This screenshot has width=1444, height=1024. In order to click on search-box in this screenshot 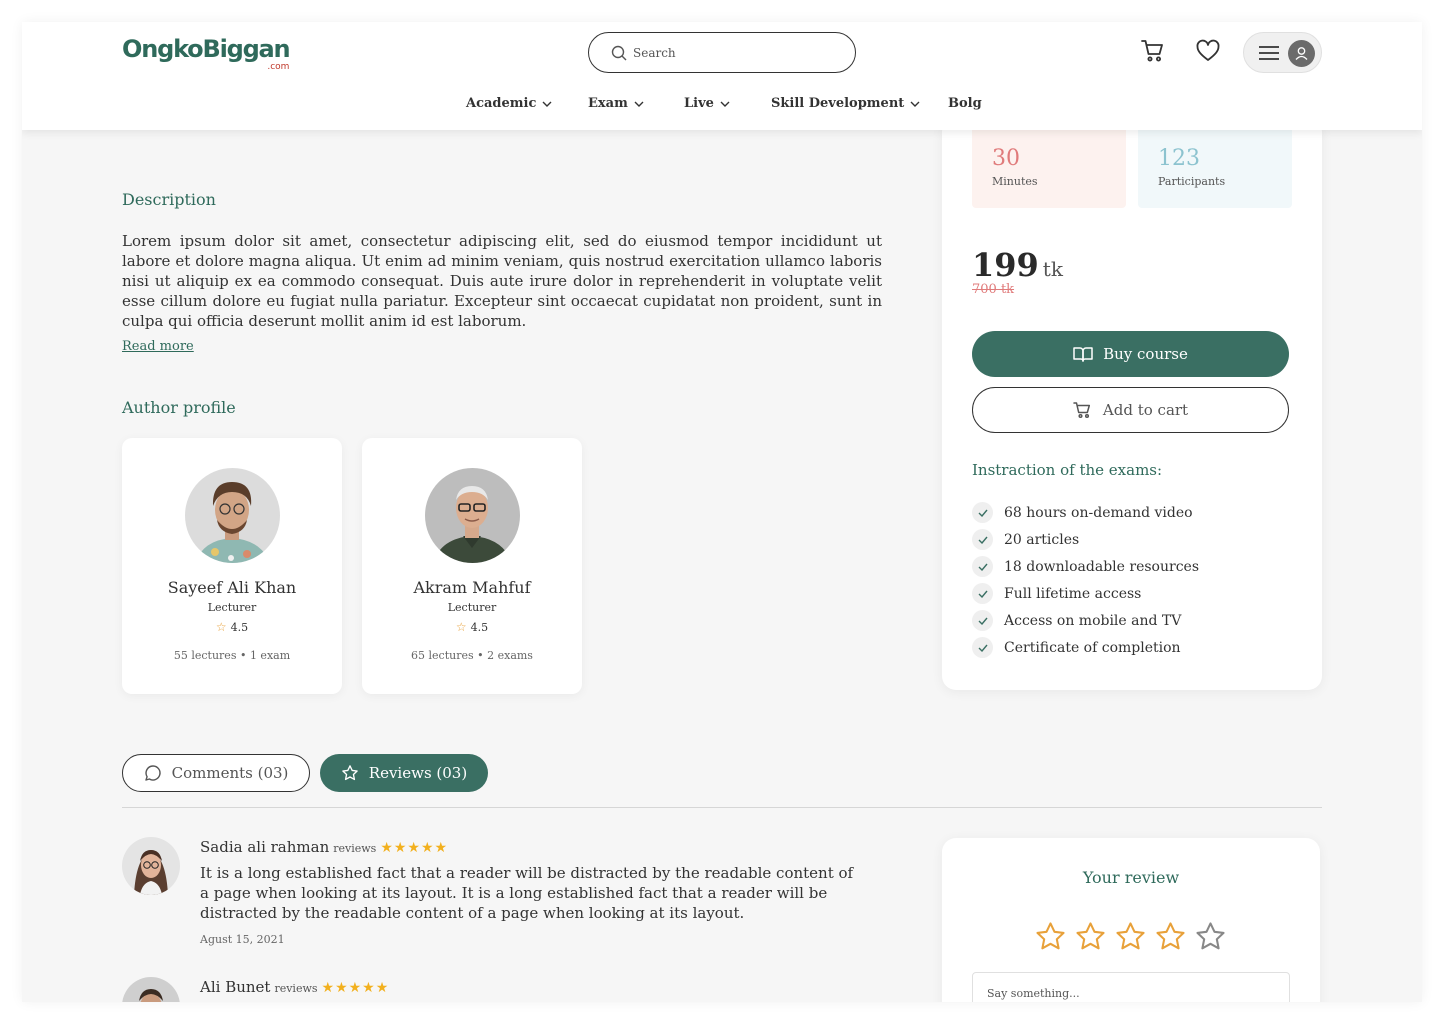, I will do `click(722, 52)`.